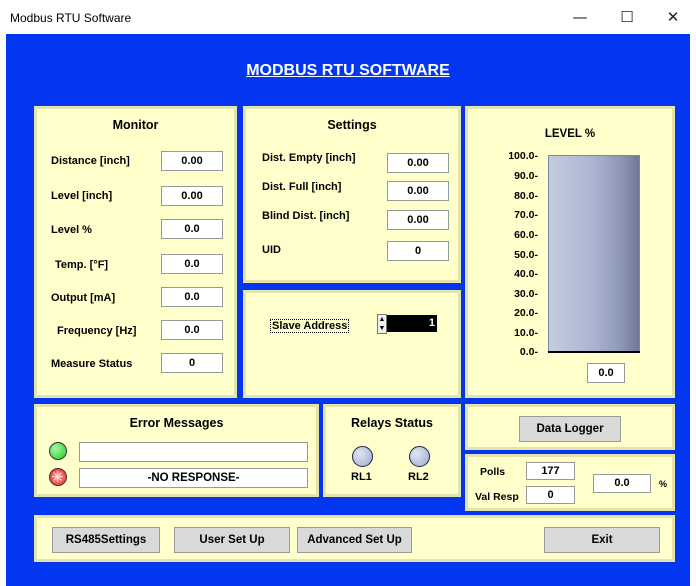  What do you see at coordinates (302, 187) in the screenshot?
I see `settings-label-dist-full: Dist. Full [inch]` at bounding box center [302, 187].